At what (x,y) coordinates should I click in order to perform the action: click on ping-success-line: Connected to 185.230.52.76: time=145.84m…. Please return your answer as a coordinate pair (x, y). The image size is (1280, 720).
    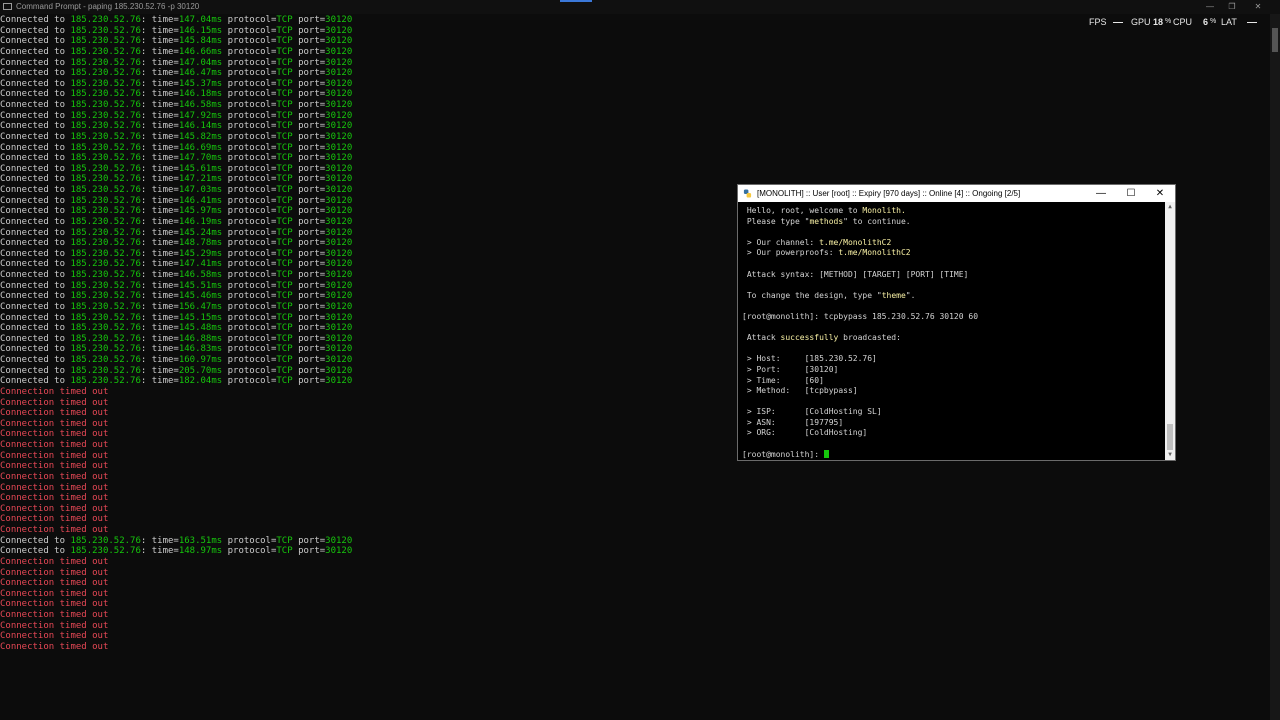
    Looking at the image, I should click on (550, 41).